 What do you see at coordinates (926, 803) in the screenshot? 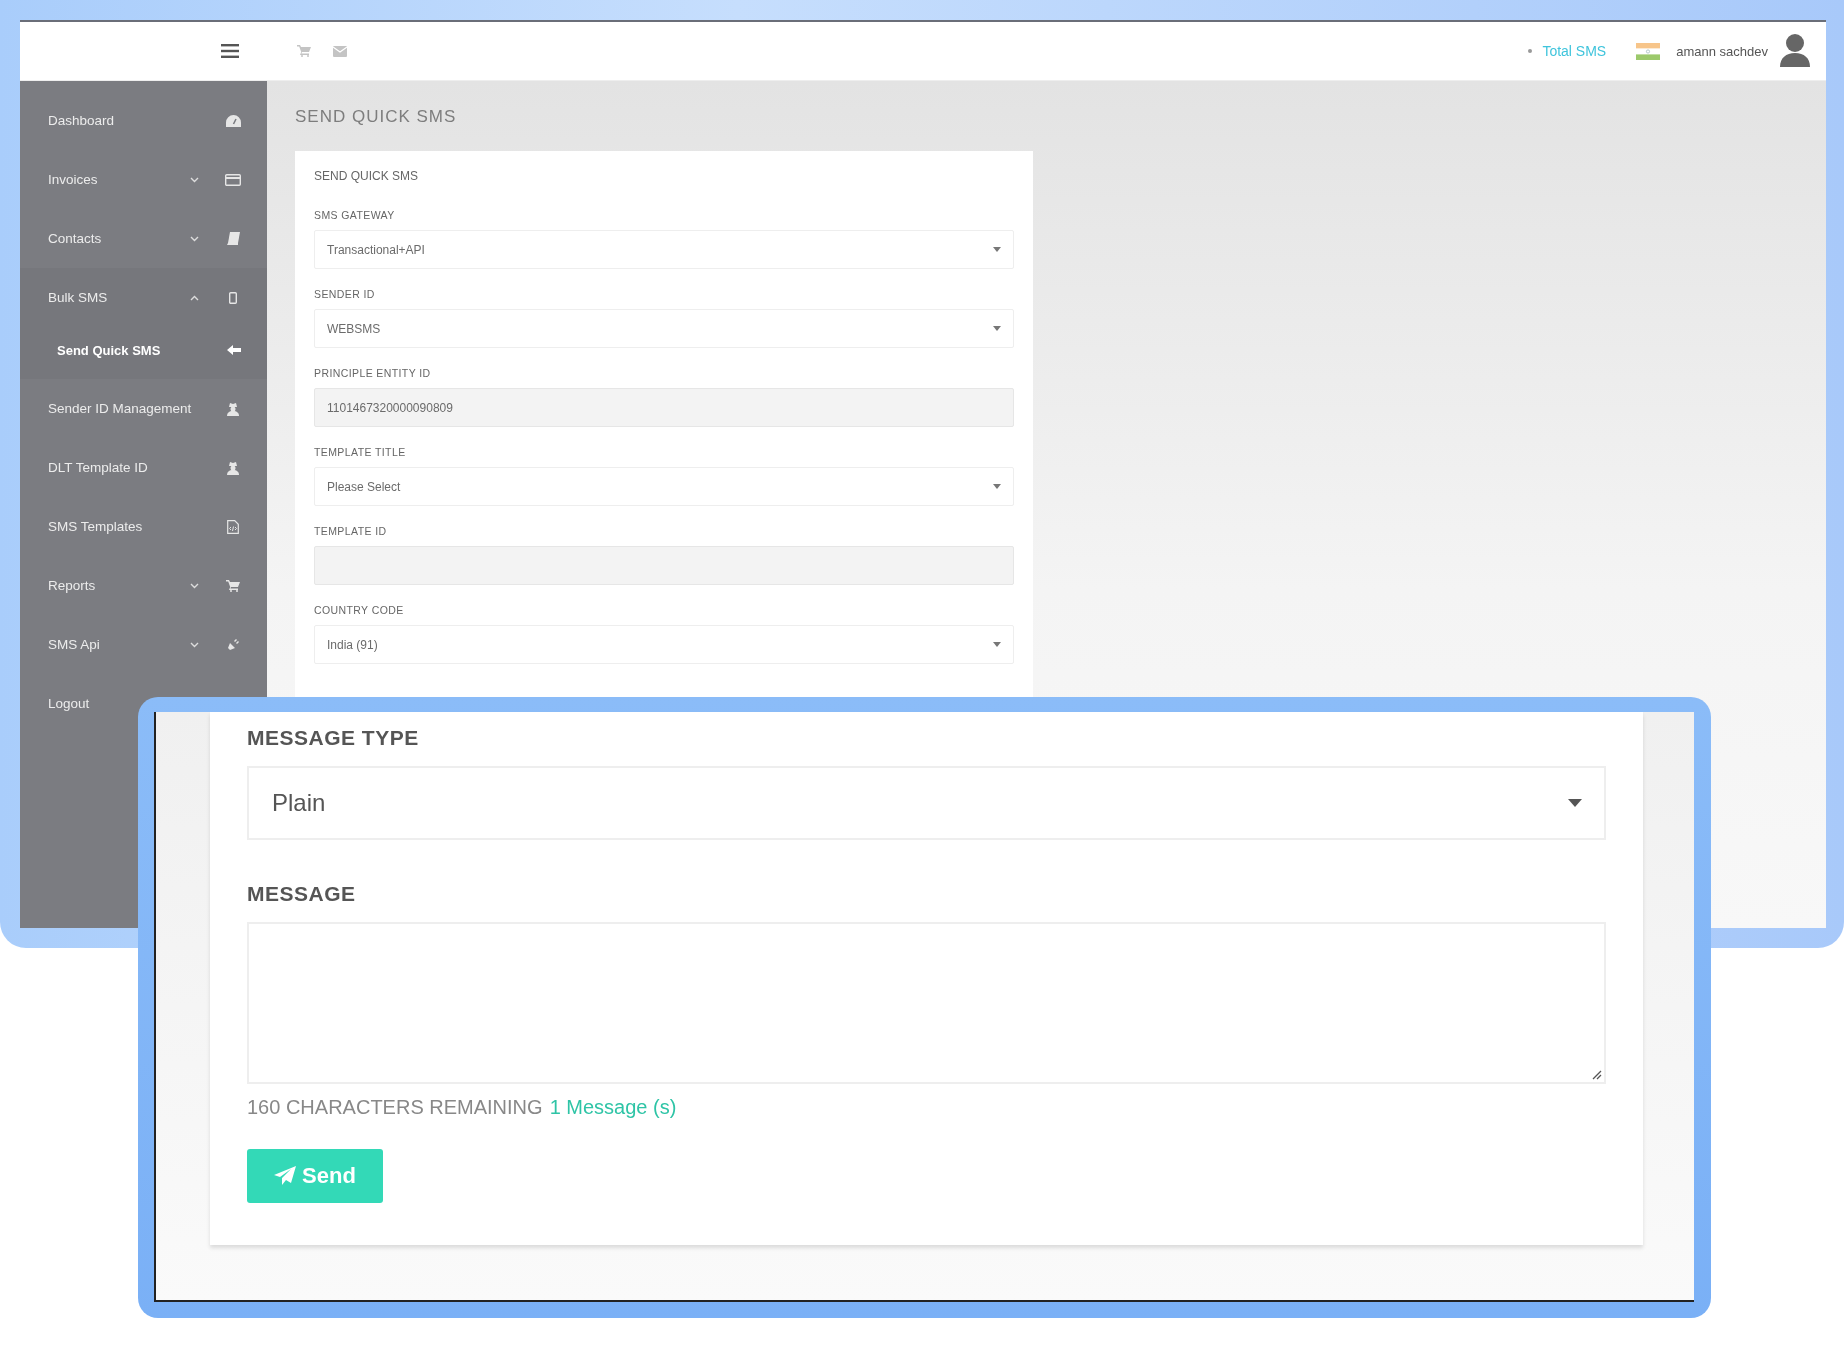
I see `select-field: Plain` at bounding box center [926, 803].